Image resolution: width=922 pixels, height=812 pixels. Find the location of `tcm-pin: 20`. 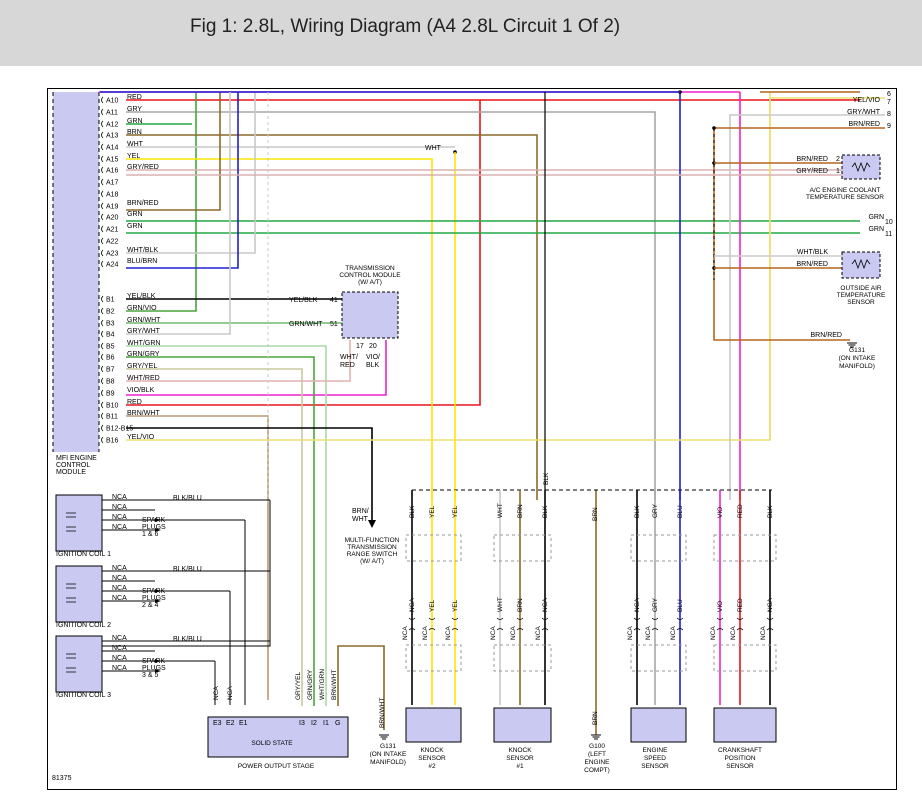

tcm-pin: 20 is located at coordinates (373, 346).